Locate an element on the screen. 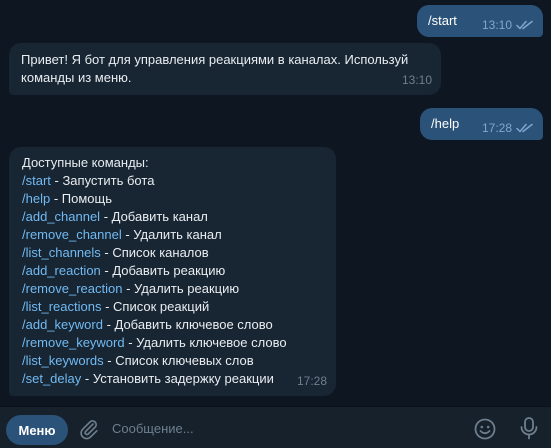 The width and height of the screenshot is (551, 448). command-description: - Добавить ключевое слово is located at coordinates (187, 324).